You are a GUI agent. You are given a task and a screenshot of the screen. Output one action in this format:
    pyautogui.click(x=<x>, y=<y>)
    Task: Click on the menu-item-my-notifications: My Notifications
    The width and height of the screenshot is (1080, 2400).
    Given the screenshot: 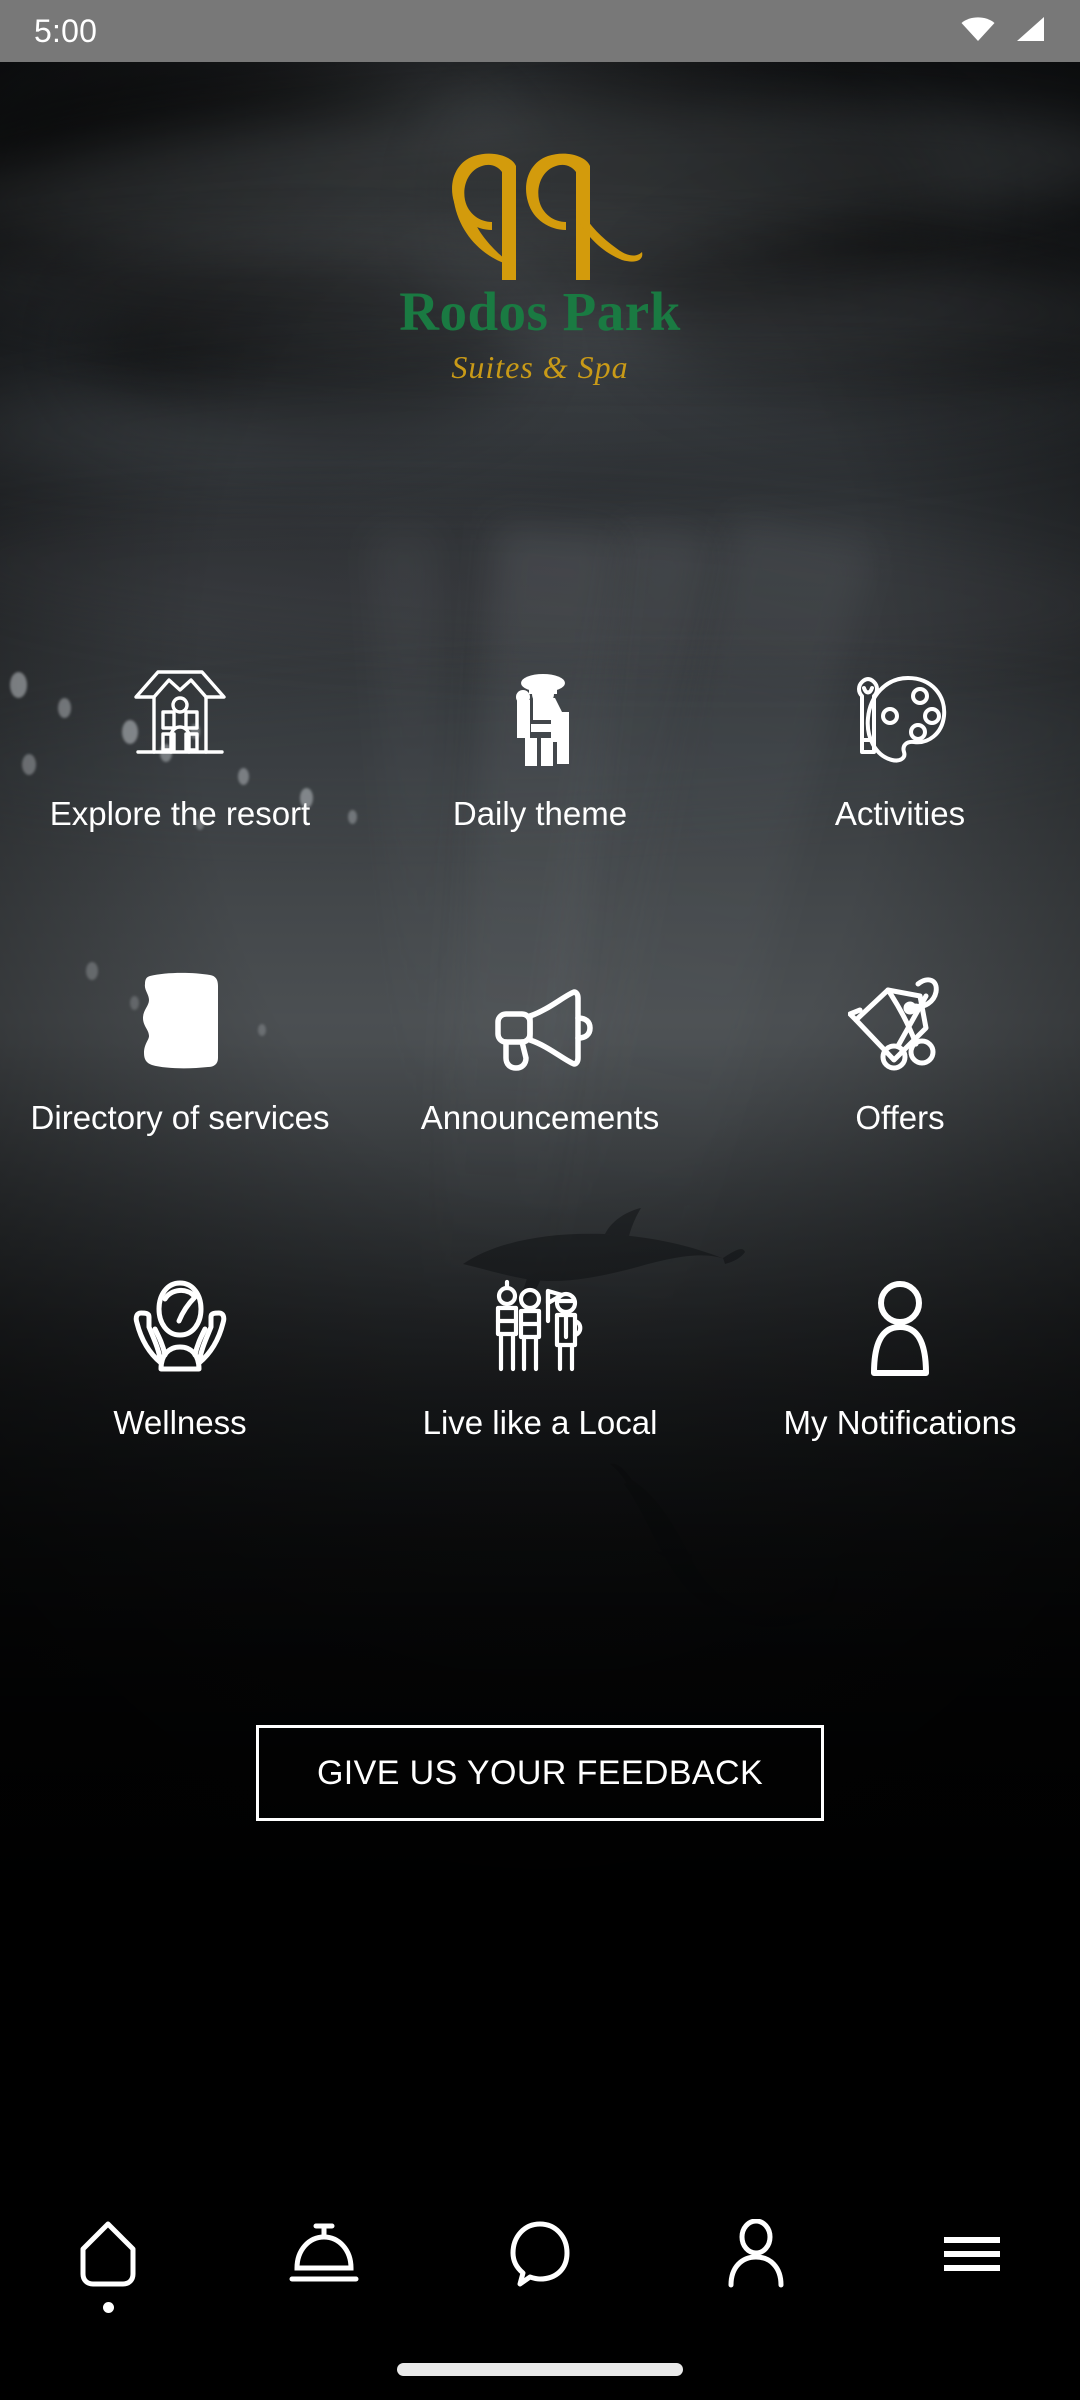 What is the action you would take?
    pyautogui.click(x=900, y=1352)
    